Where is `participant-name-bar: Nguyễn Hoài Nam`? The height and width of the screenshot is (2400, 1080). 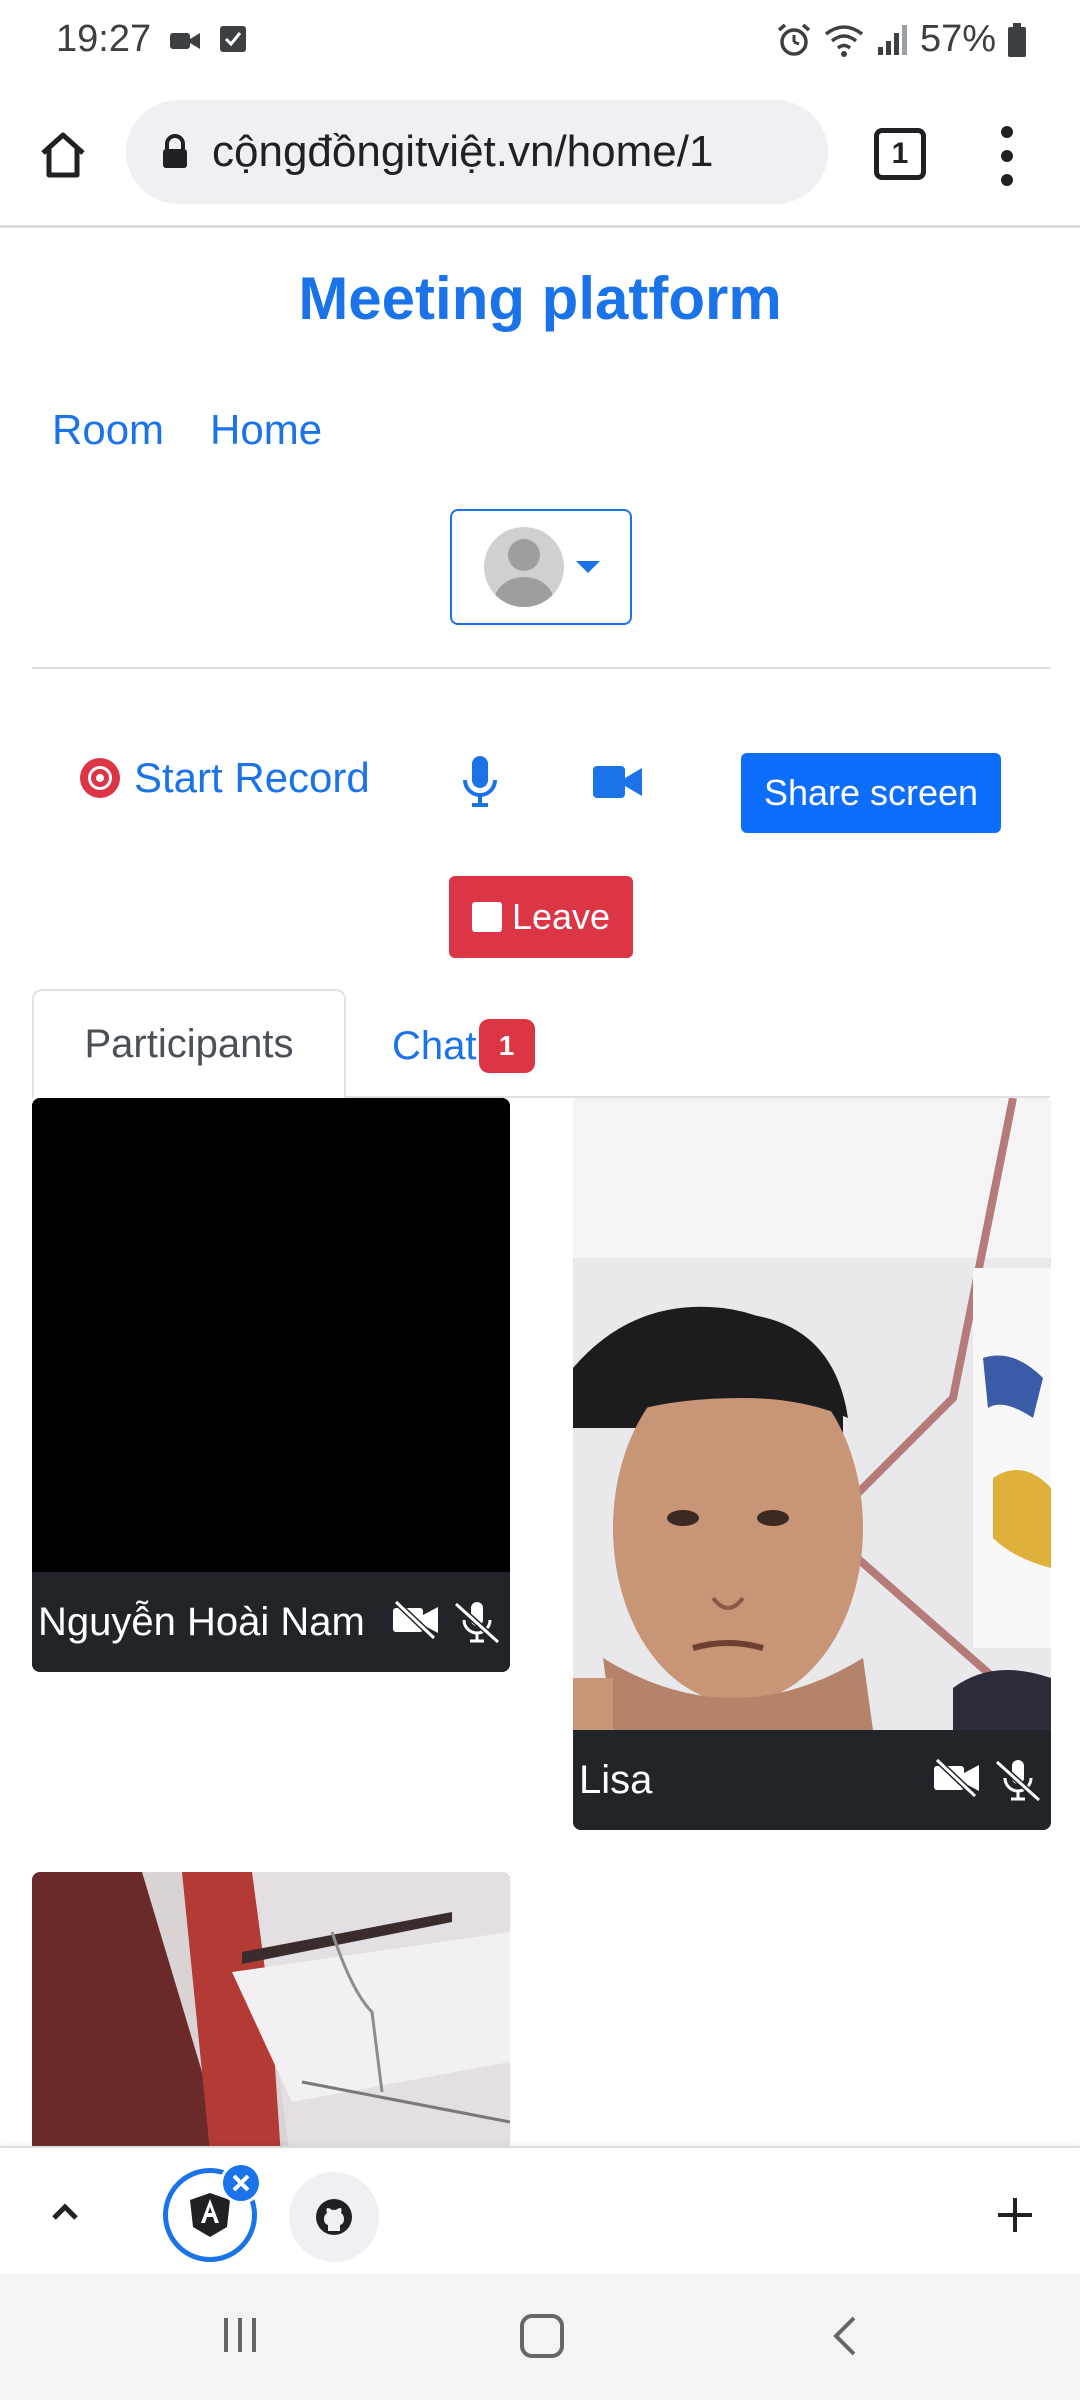 participant-name-bar: Nguyễn Hoài Nam is located at coordinates (271, 1622).